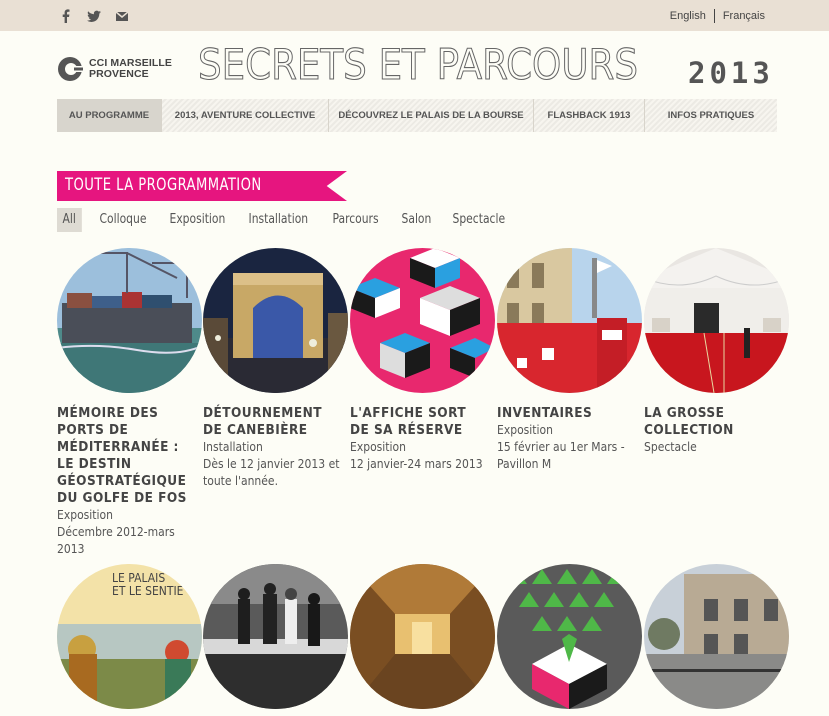 This screenshot has width=829, height=716. Describe the element at coordinates (123, 220) in the screenshot. I see `filter-colloque: Colloque` at that location.